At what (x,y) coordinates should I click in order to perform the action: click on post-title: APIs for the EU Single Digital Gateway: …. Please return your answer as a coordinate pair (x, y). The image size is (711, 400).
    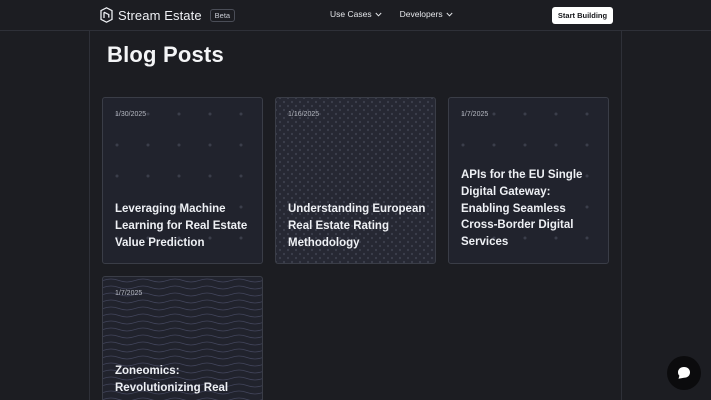
    Looking at the image, I should click on (522, 209).